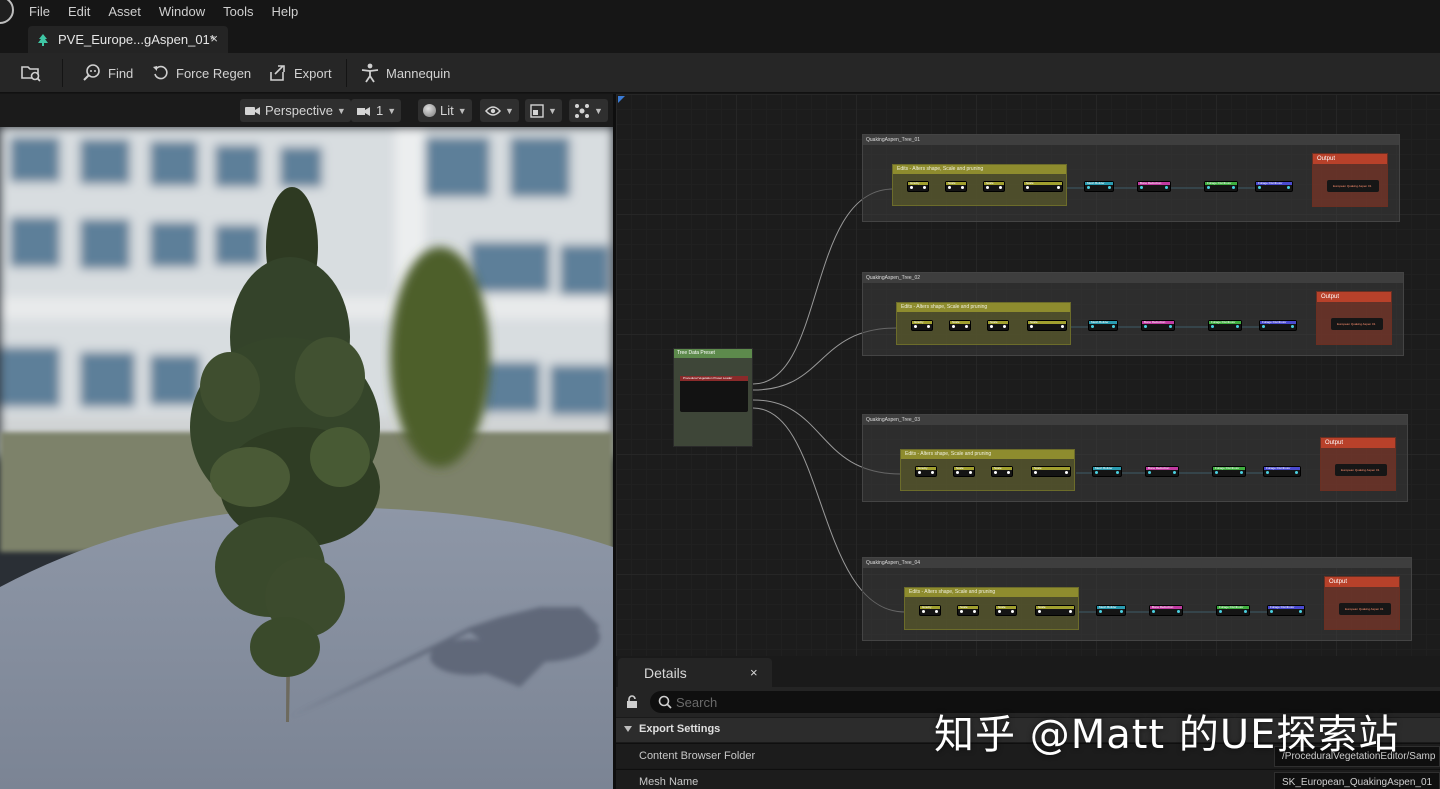 The width and height of the screenshot is (1440, 789). I want to click on browse-asset-button, so click(34, 73).